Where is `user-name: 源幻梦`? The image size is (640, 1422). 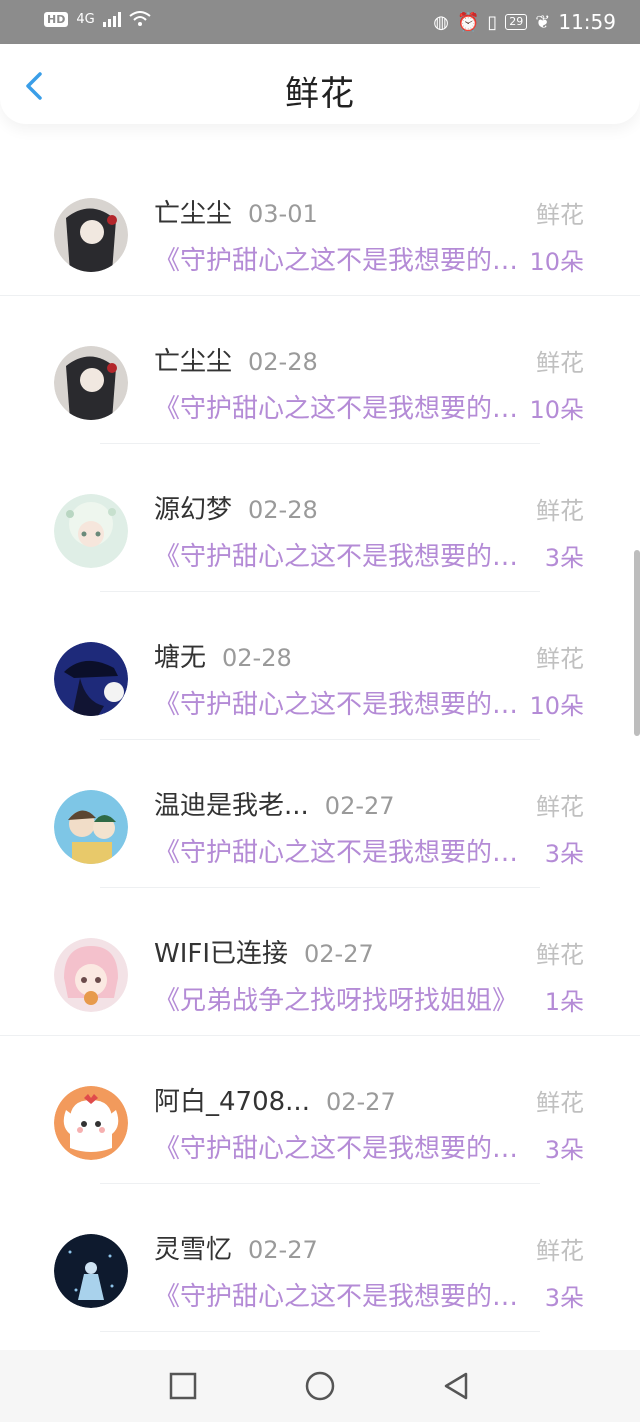 user-name: 源幻梦 is located at coordinates (193, 510).